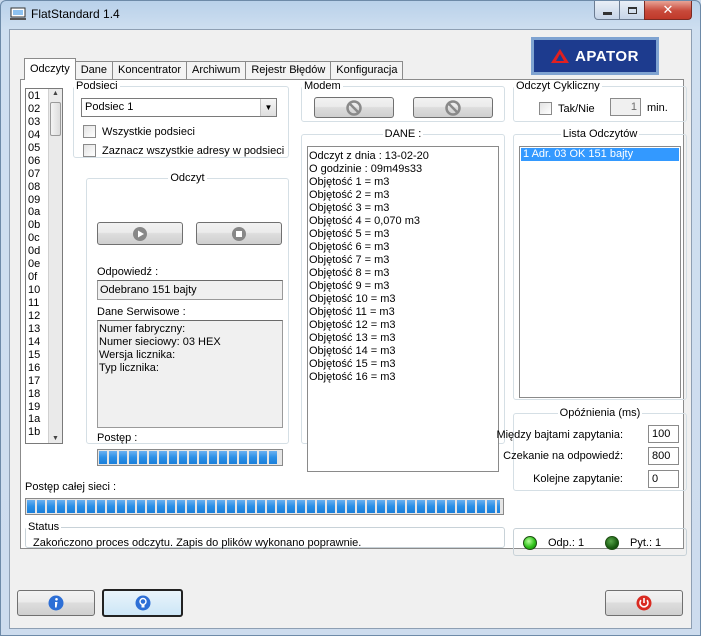 This screenshot has width=701, height=636. I want to click on info-button, so click(56, 603).